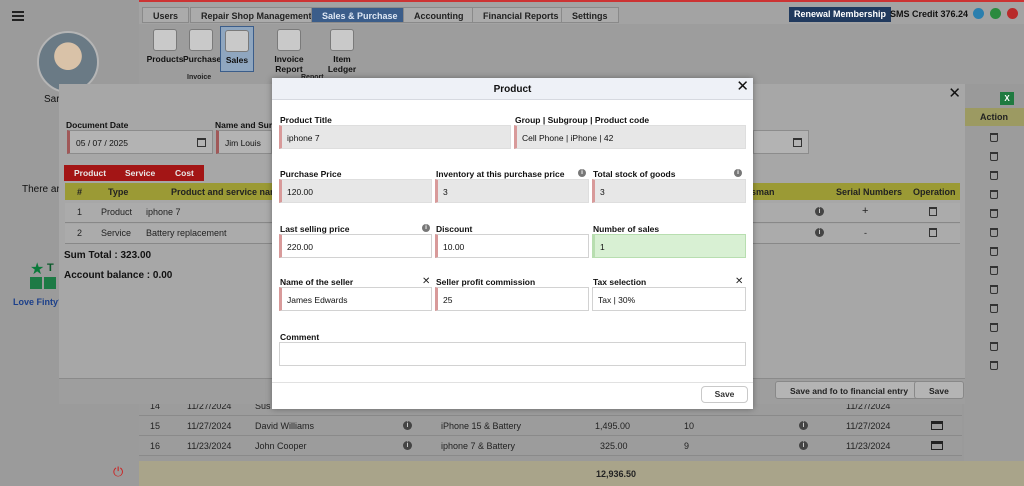  What do you see at coordinates (355, 299) in the screenshot?
I see `seller-name-field: James Edwards` at bounding box center [355, 299].